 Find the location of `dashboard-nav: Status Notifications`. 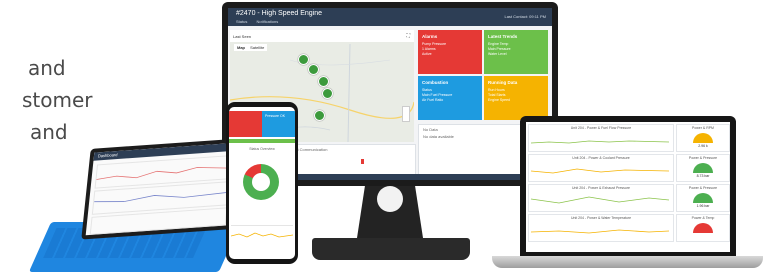

dashboard-nav: Status Notifications is located at coordinates (261, 21).